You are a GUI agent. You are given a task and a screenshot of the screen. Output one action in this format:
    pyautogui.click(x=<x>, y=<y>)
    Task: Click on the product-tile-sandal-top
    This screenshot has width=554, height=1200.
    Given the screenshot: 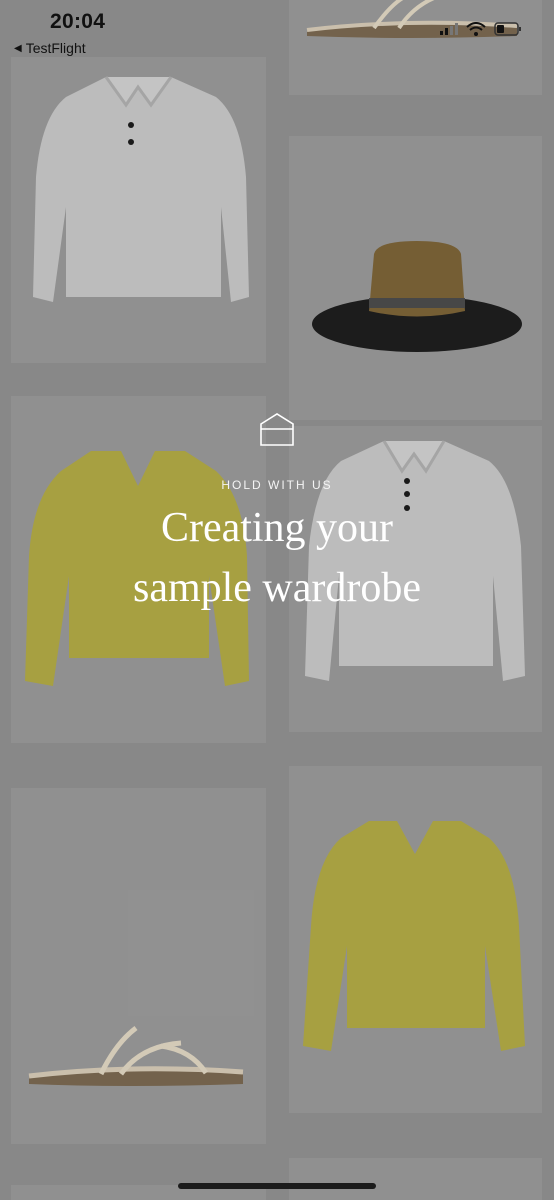 What is the action you would take?
    pyautogui.click(x=415, y=47)
    